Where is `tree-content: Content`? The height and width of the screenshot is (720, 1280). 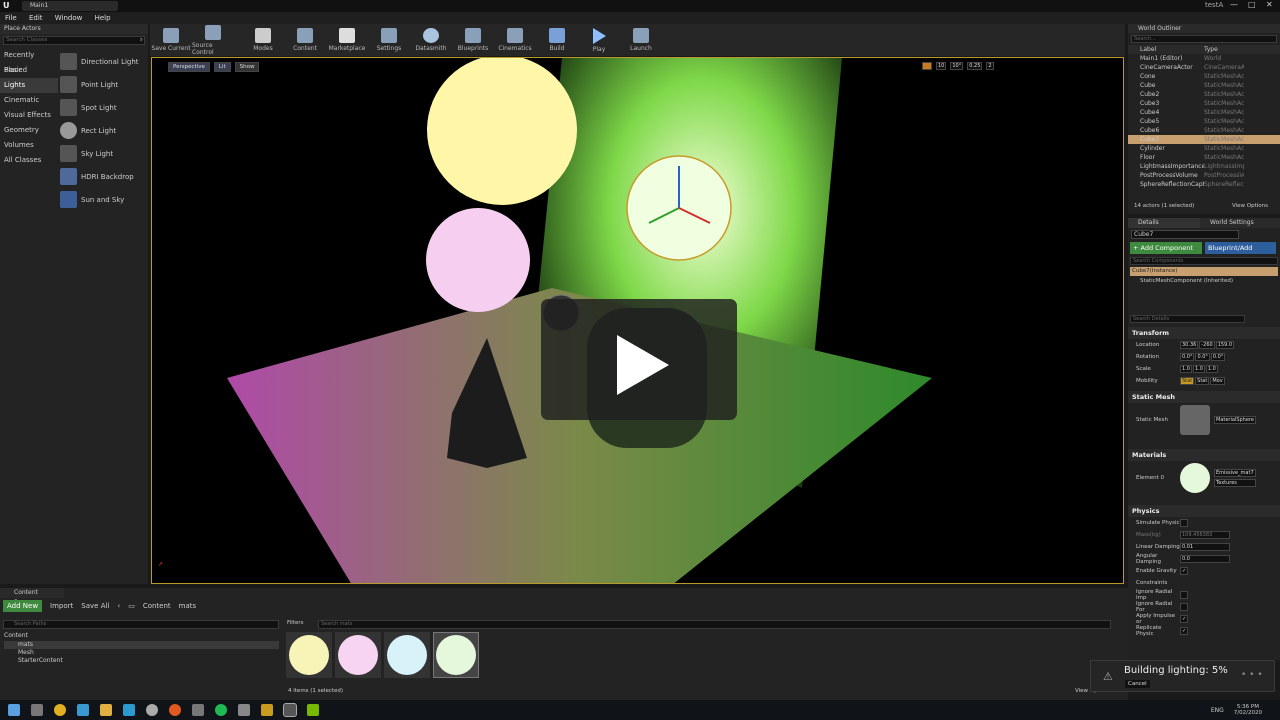
tree-content: Content is located at coordinates (141, 636).